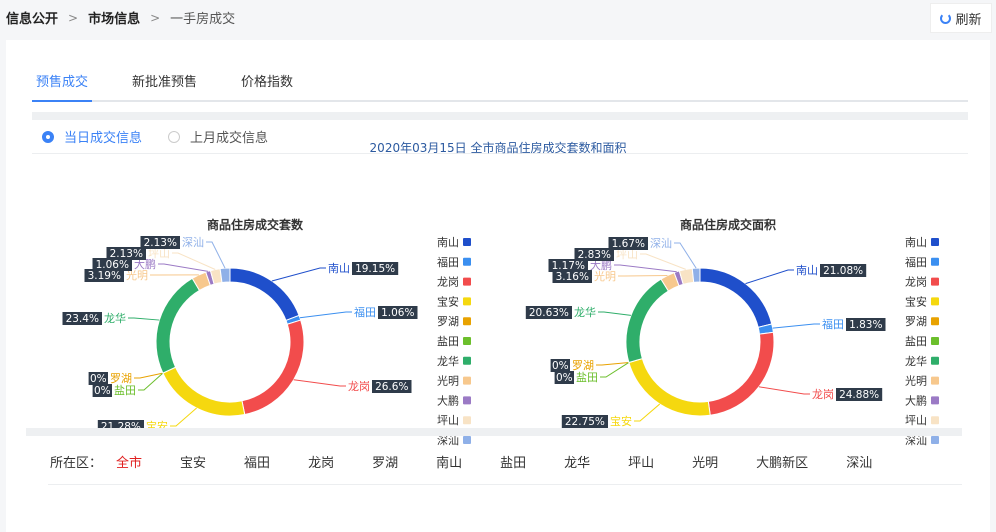 This screenshot has height=532, width=996. Describe the element at coordinates (585, 312) in the screenshot. I see `slice-name-label: 龙华` at that location.